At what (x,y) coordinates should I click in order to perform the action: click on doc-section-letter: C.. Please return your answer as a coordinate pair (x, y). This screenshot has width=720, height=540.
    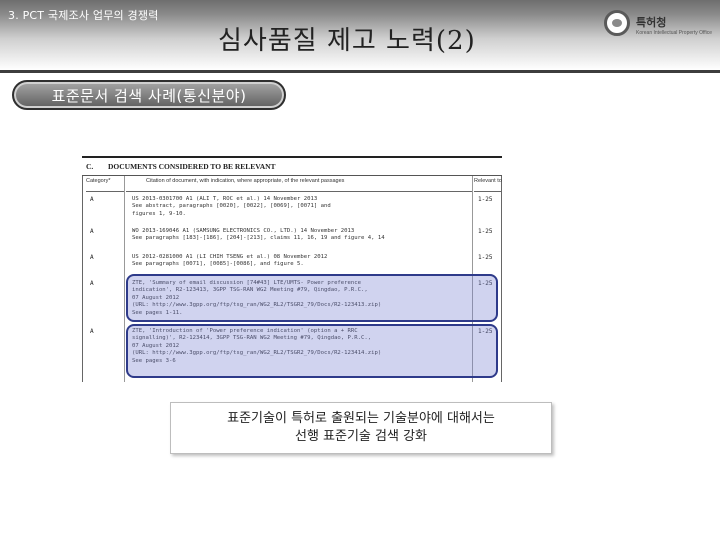
    Looking at the image, I should click on (90, 166).